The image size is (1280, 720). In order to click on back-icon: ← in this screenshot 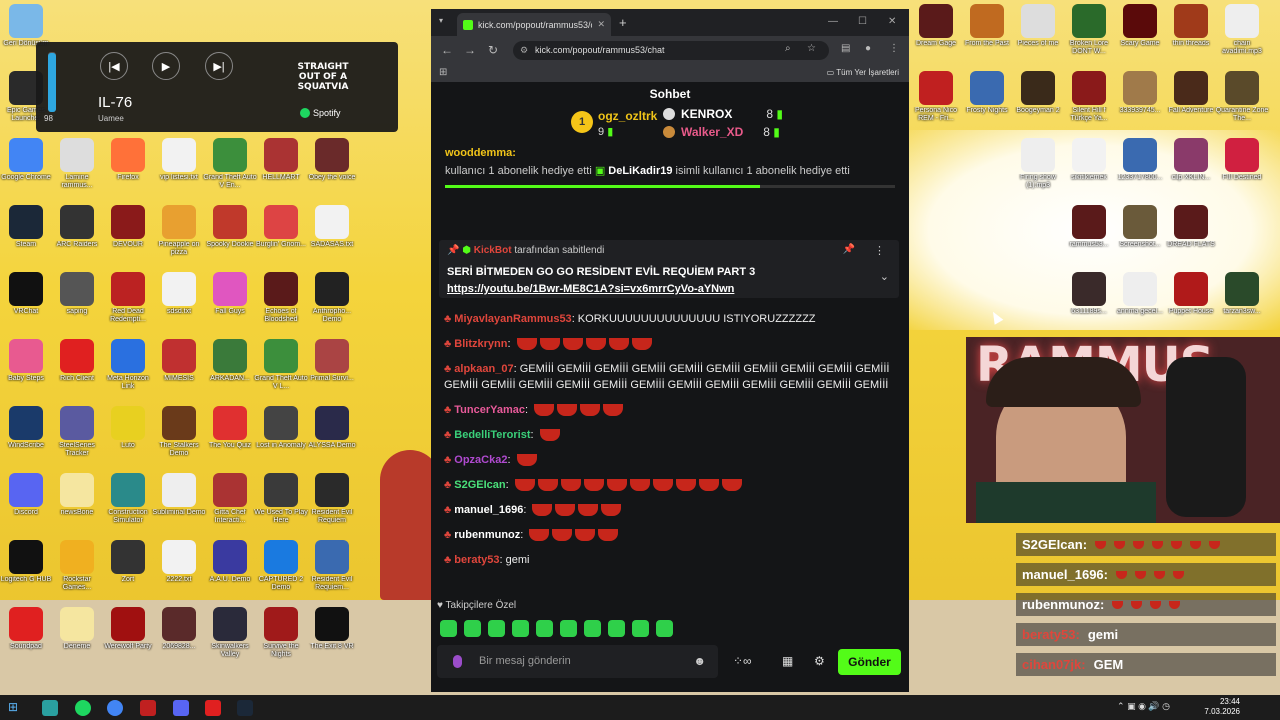, I will do `click(447, 50)`.